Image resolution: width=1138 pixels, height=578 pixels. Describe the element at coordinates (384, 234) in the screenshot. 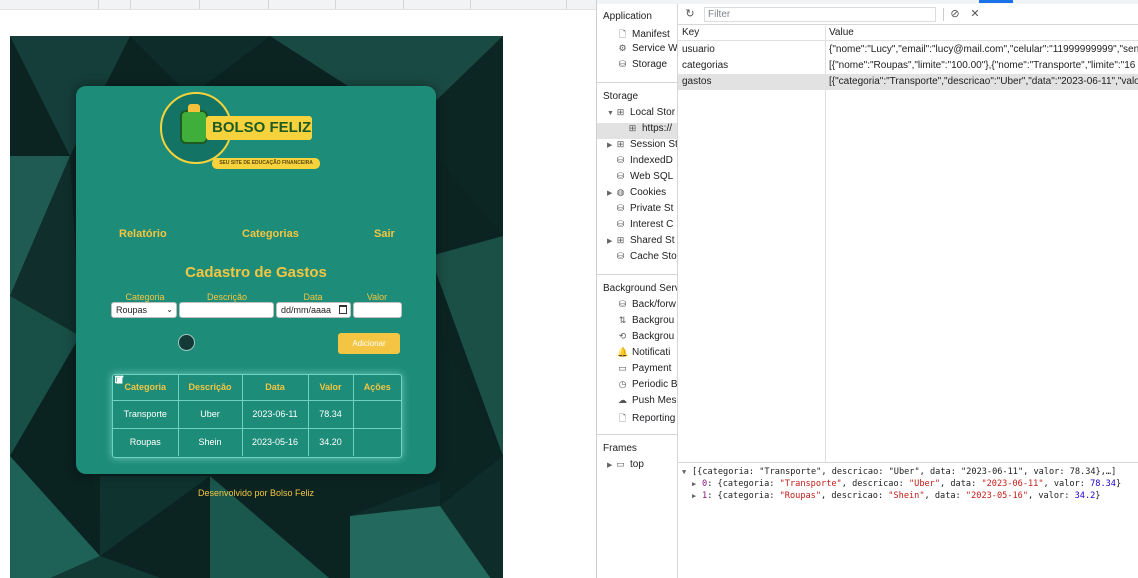

I see `nav-sair: Sair` at that location.